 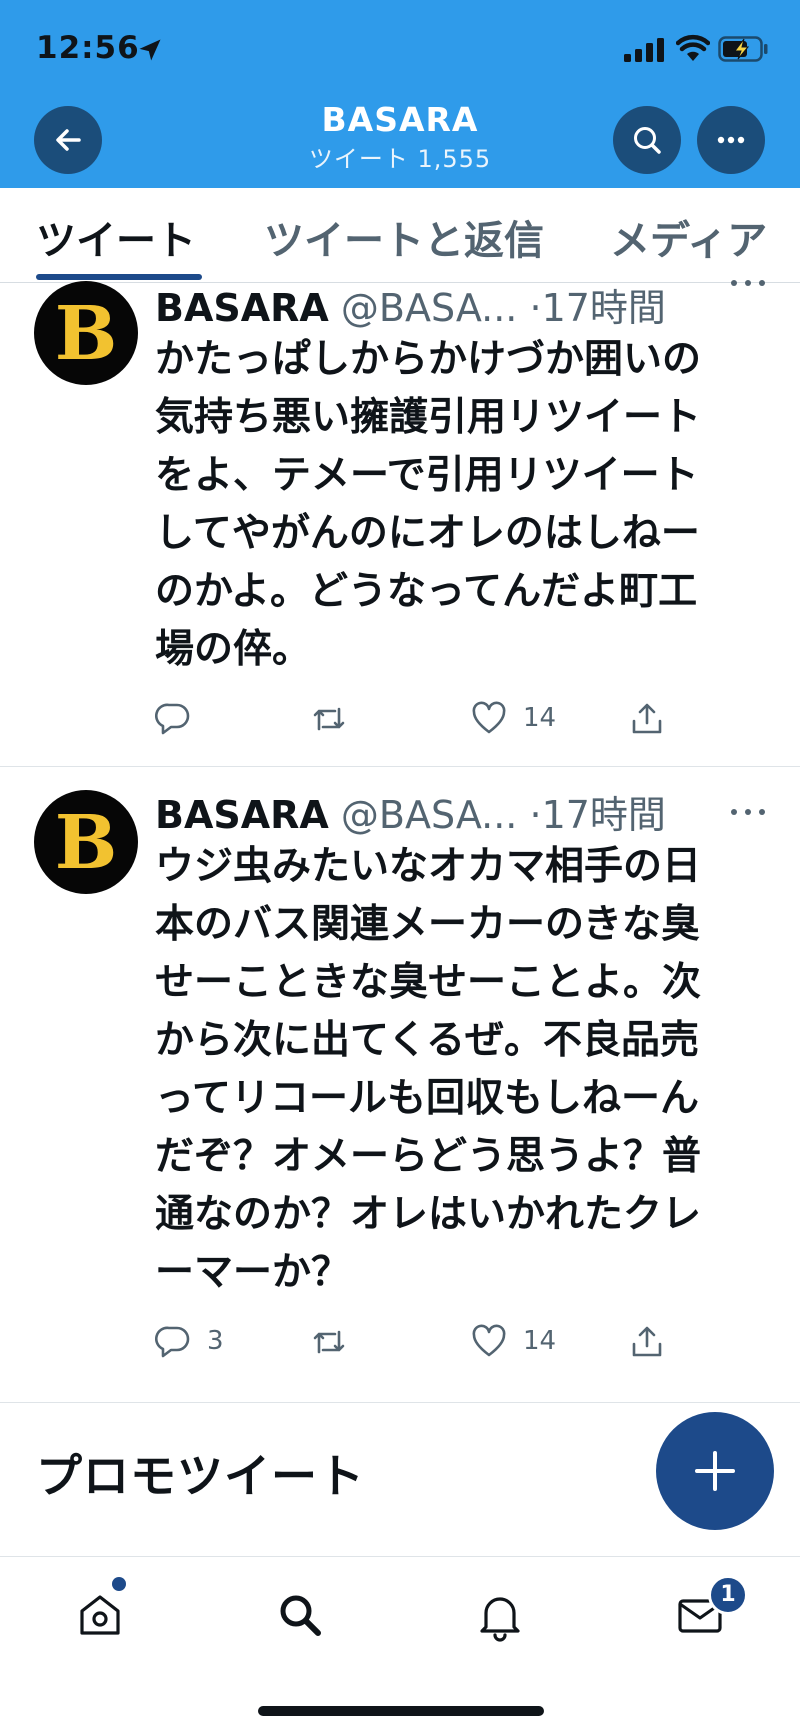 What do you see at coordinates (427, 533) in the screenshot?
I see `tweet-text-line: してやがんのにオレのはしねー` at bounding box center [427, 533].